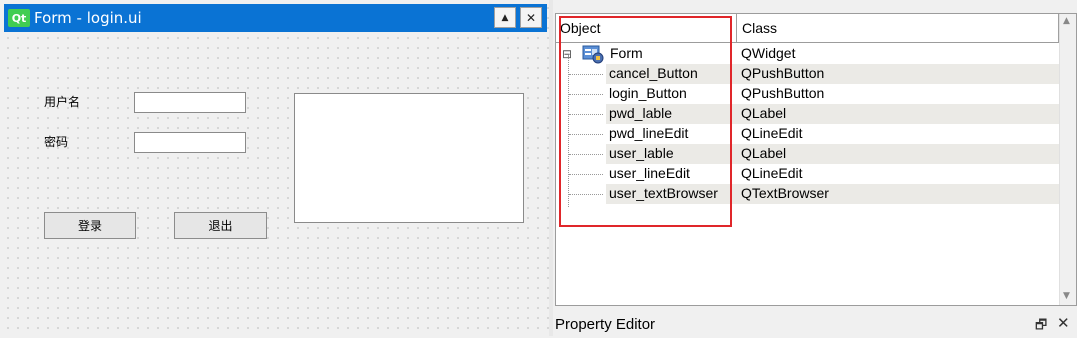  Describe the element at coordinates (1066, 21) in the screenshot. I see `scroll-up-icon: ▲` at that location.